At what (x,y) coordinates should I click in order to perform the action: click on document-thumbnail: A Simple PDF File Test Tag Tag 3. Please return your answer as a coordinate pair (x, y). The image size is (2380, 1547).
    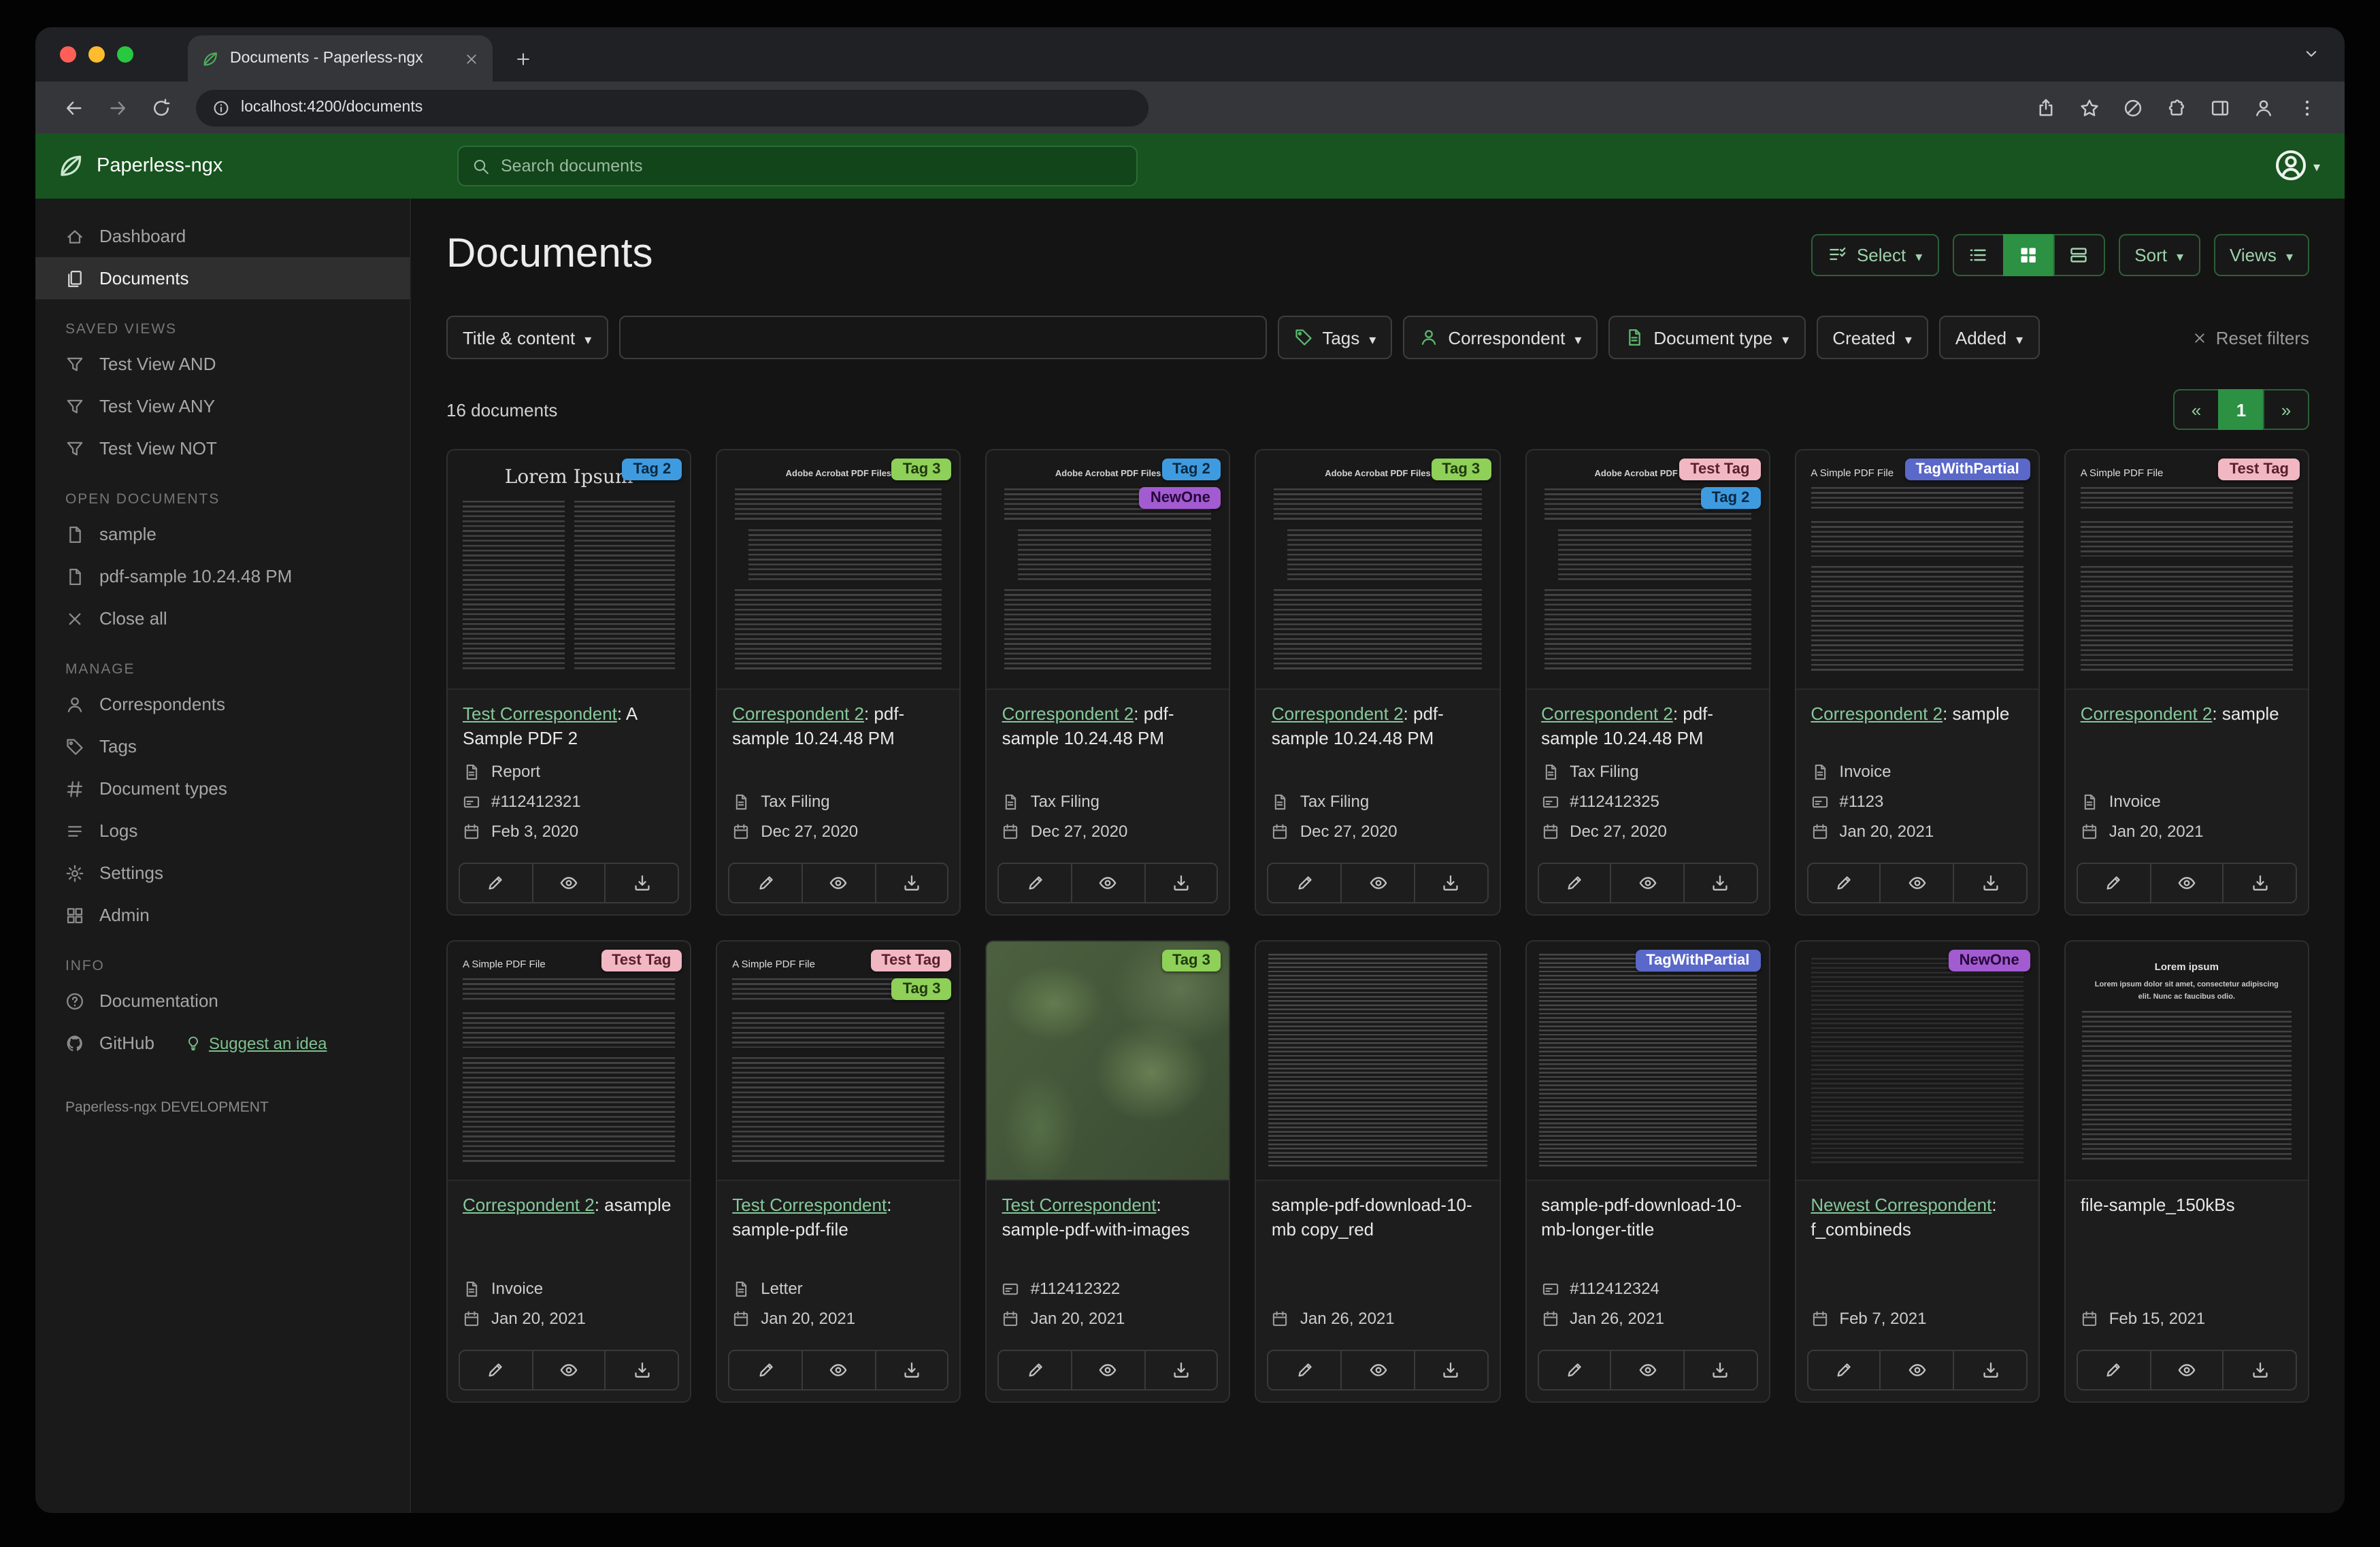
    Looking at the image, I should click on (838, 1062).